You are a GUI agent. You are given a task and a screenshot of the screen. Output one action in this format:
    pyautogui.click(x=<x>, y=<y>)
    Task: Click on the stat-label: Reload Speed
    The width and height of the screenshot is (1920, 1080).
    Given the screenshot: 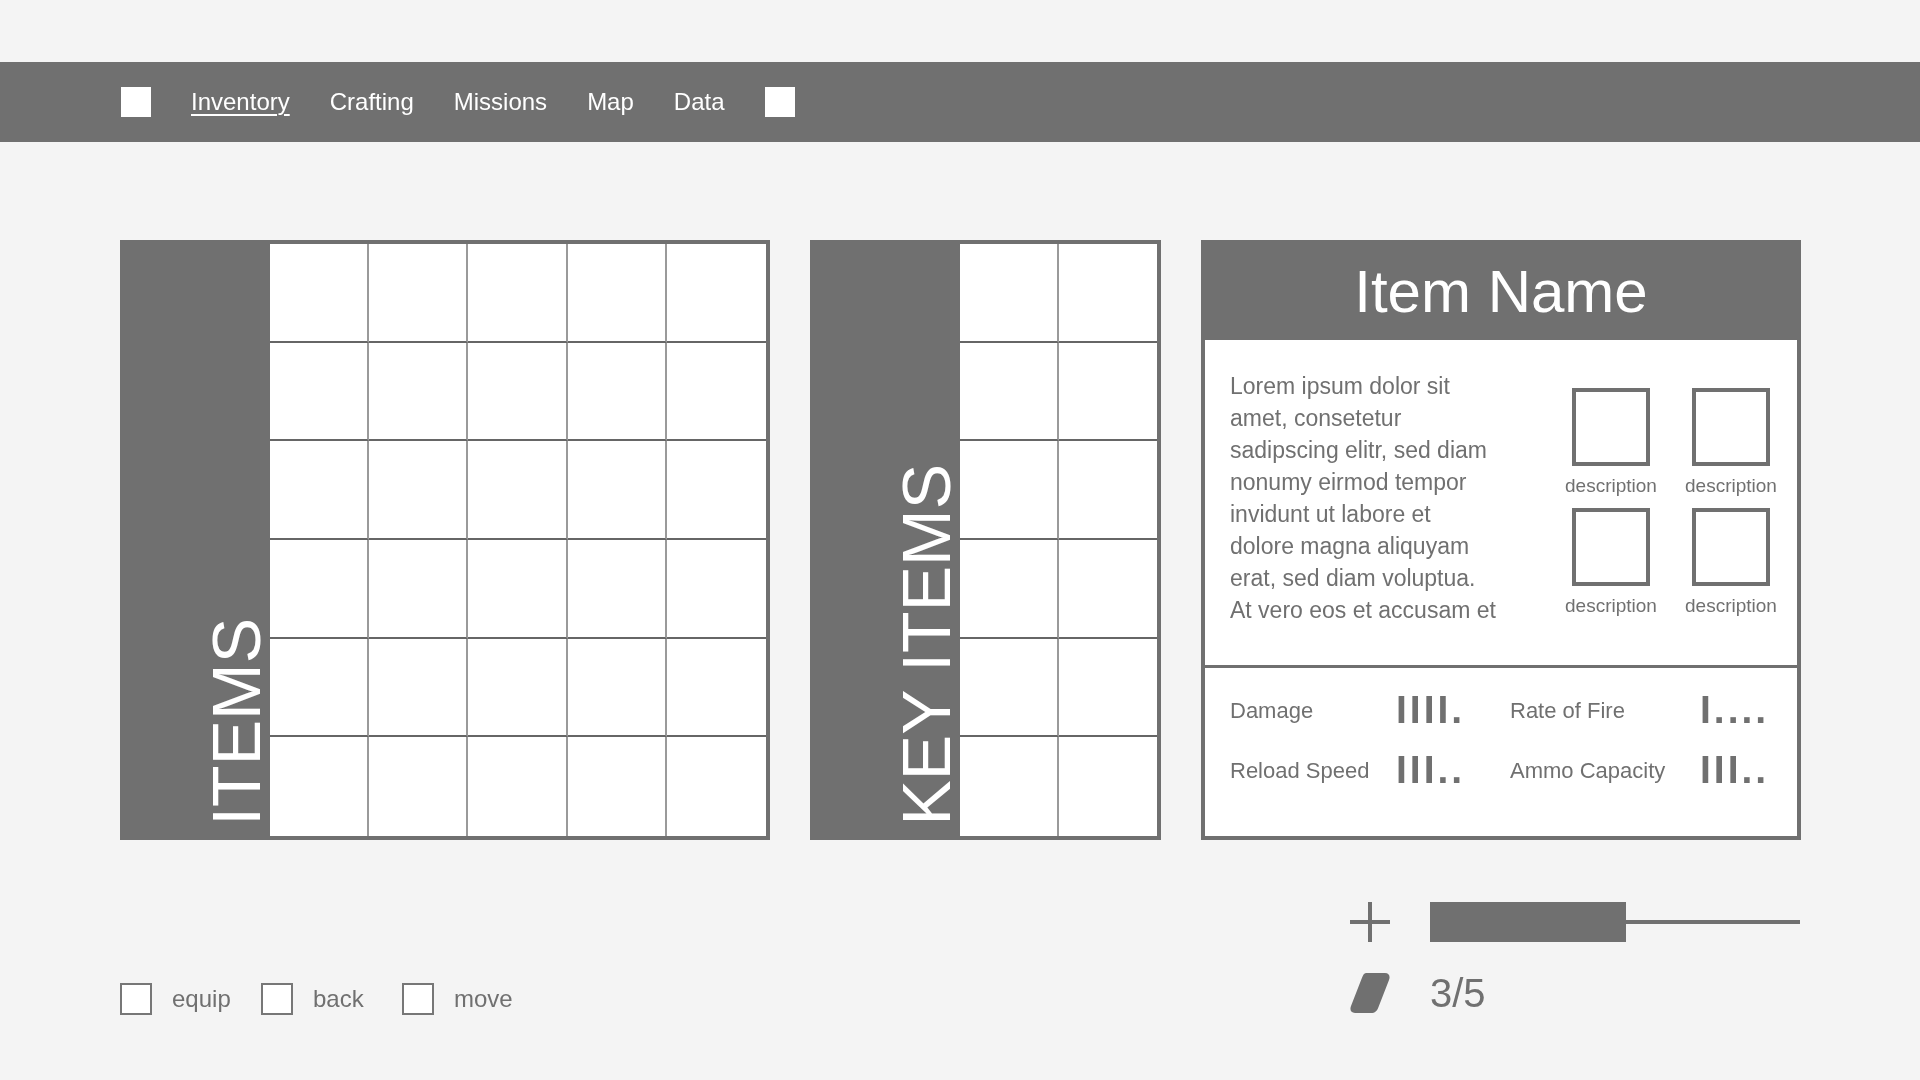 What is the action you would take?
    pyautogui.click(x=1300, y=771)
    